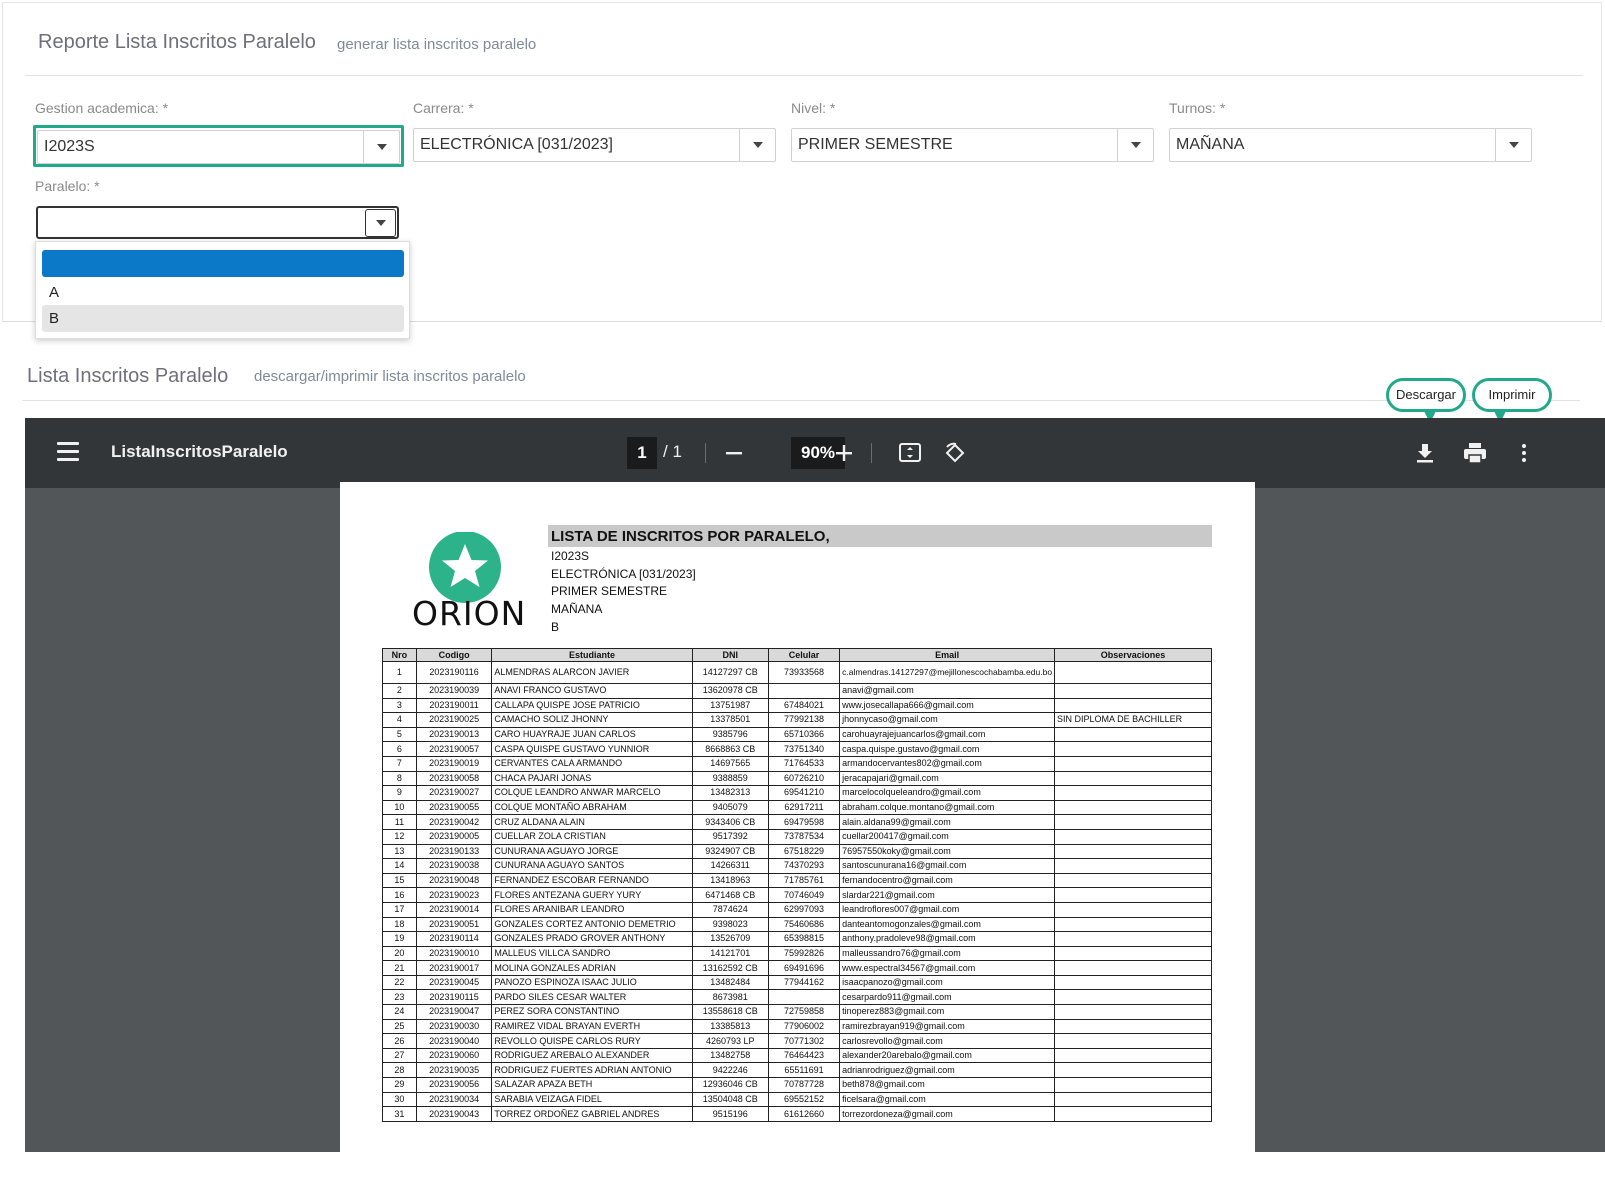 This screenshot has height=1182, width=1605. What do you see at coordinates (730, 1012) in the screenshot?
I see `table-cell: 13558618 CB` at bounding box center [730, 1012].